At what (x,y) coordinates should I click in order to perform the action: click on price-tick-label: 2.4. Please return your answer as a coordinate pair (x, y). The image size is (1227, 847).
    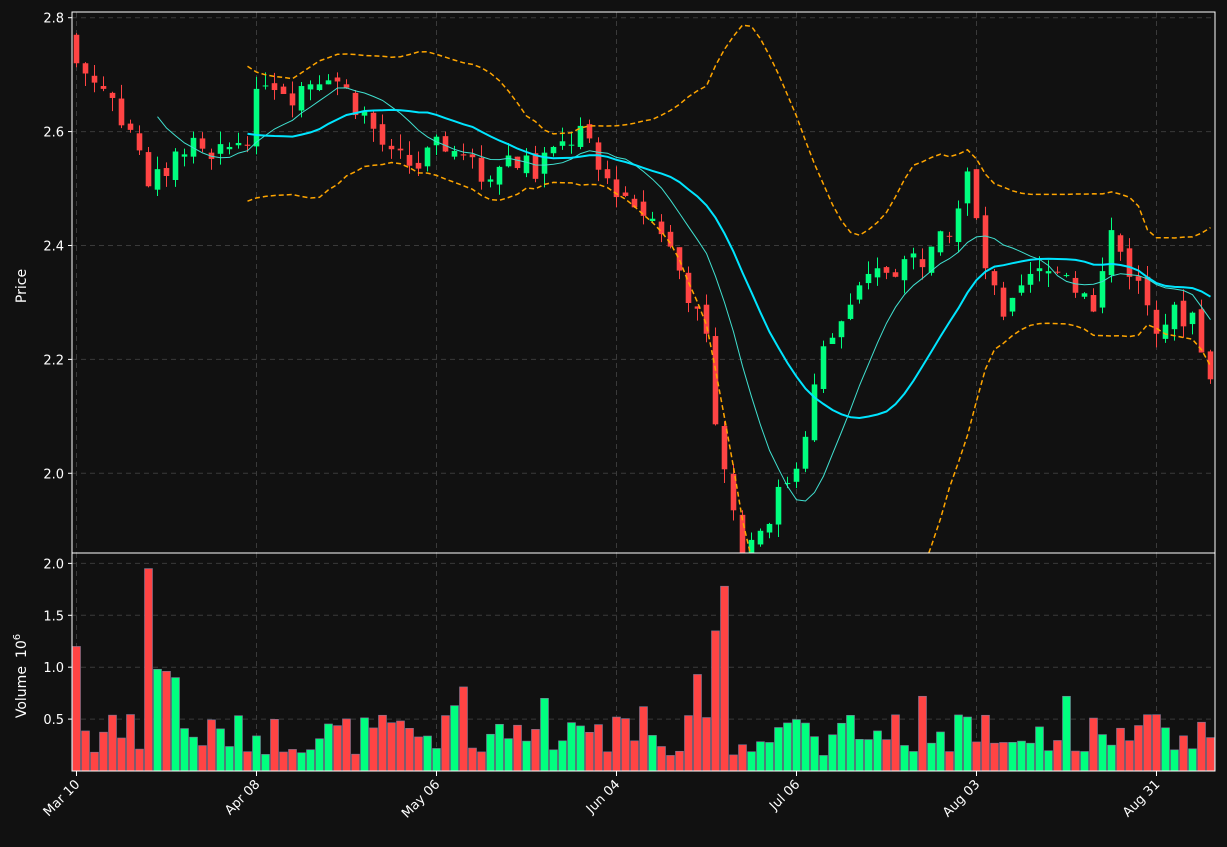
    Looking at the image, I should click on (53, 246).